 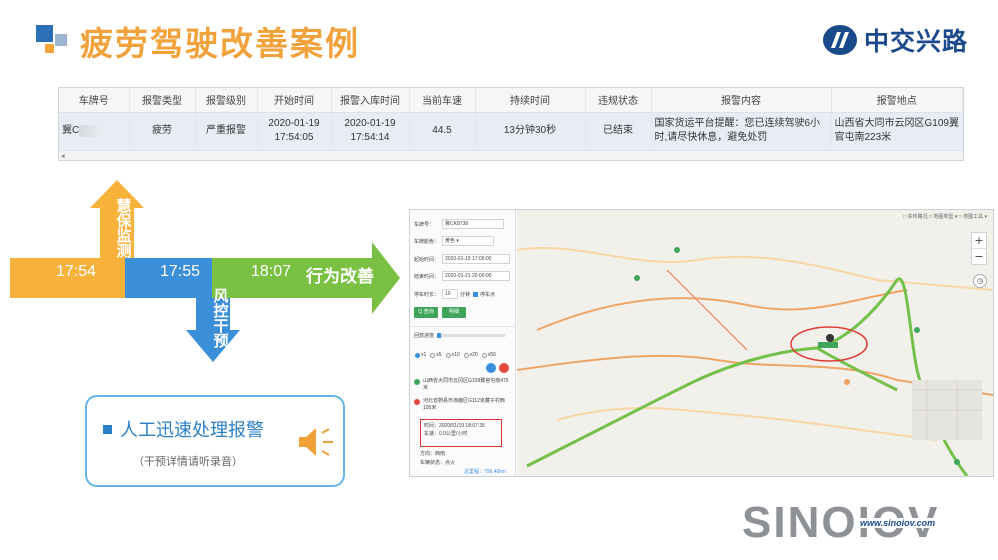 What do you see at coordinates (94, 100) in the screenshot?
I see `col-header: 车牌号` at bounding box center [94, 100].